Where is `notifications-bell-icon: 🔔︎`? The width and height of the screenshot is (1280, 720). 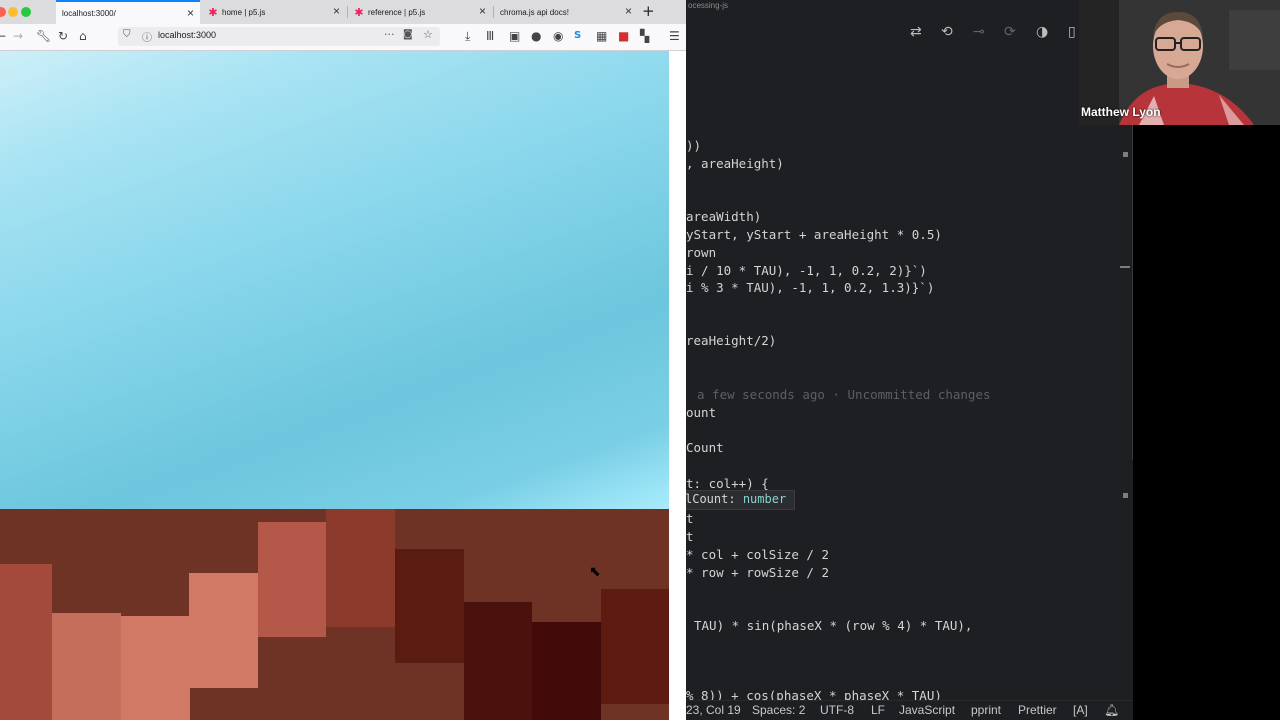 notifications-bell-icon: 🔔︎ is located at coordinates (1111, 710).